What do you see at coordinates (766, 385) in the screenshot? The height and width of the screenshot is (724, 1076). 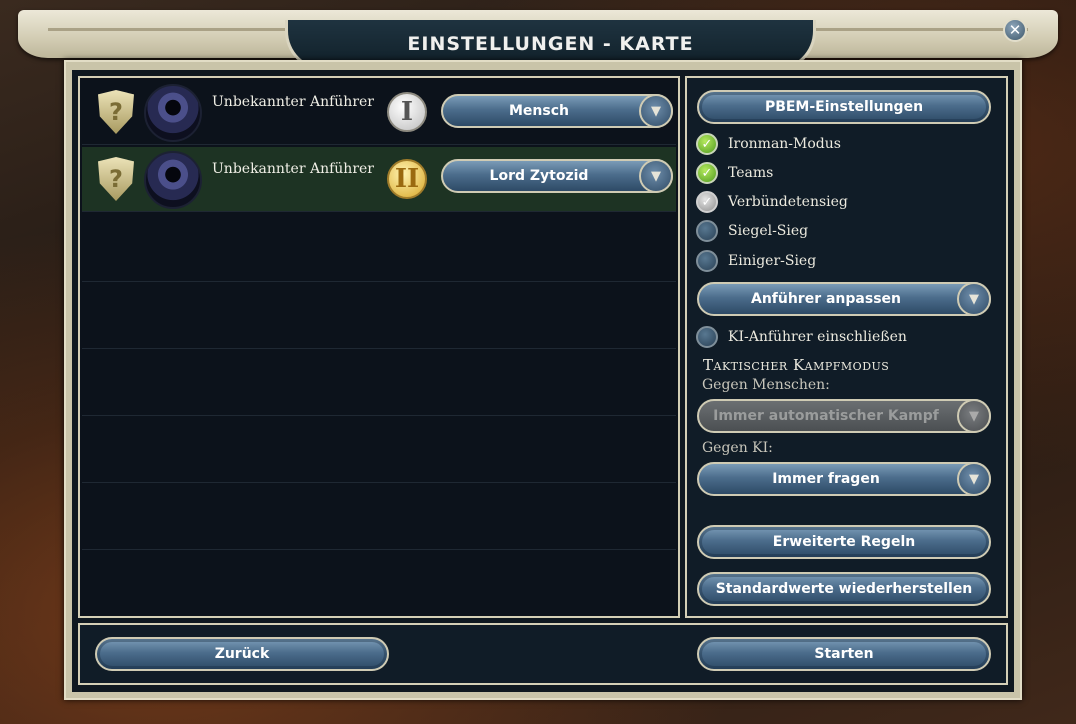 I see `vs-humans-label: Gegen Menschen:` at bounding box center [766, 385].